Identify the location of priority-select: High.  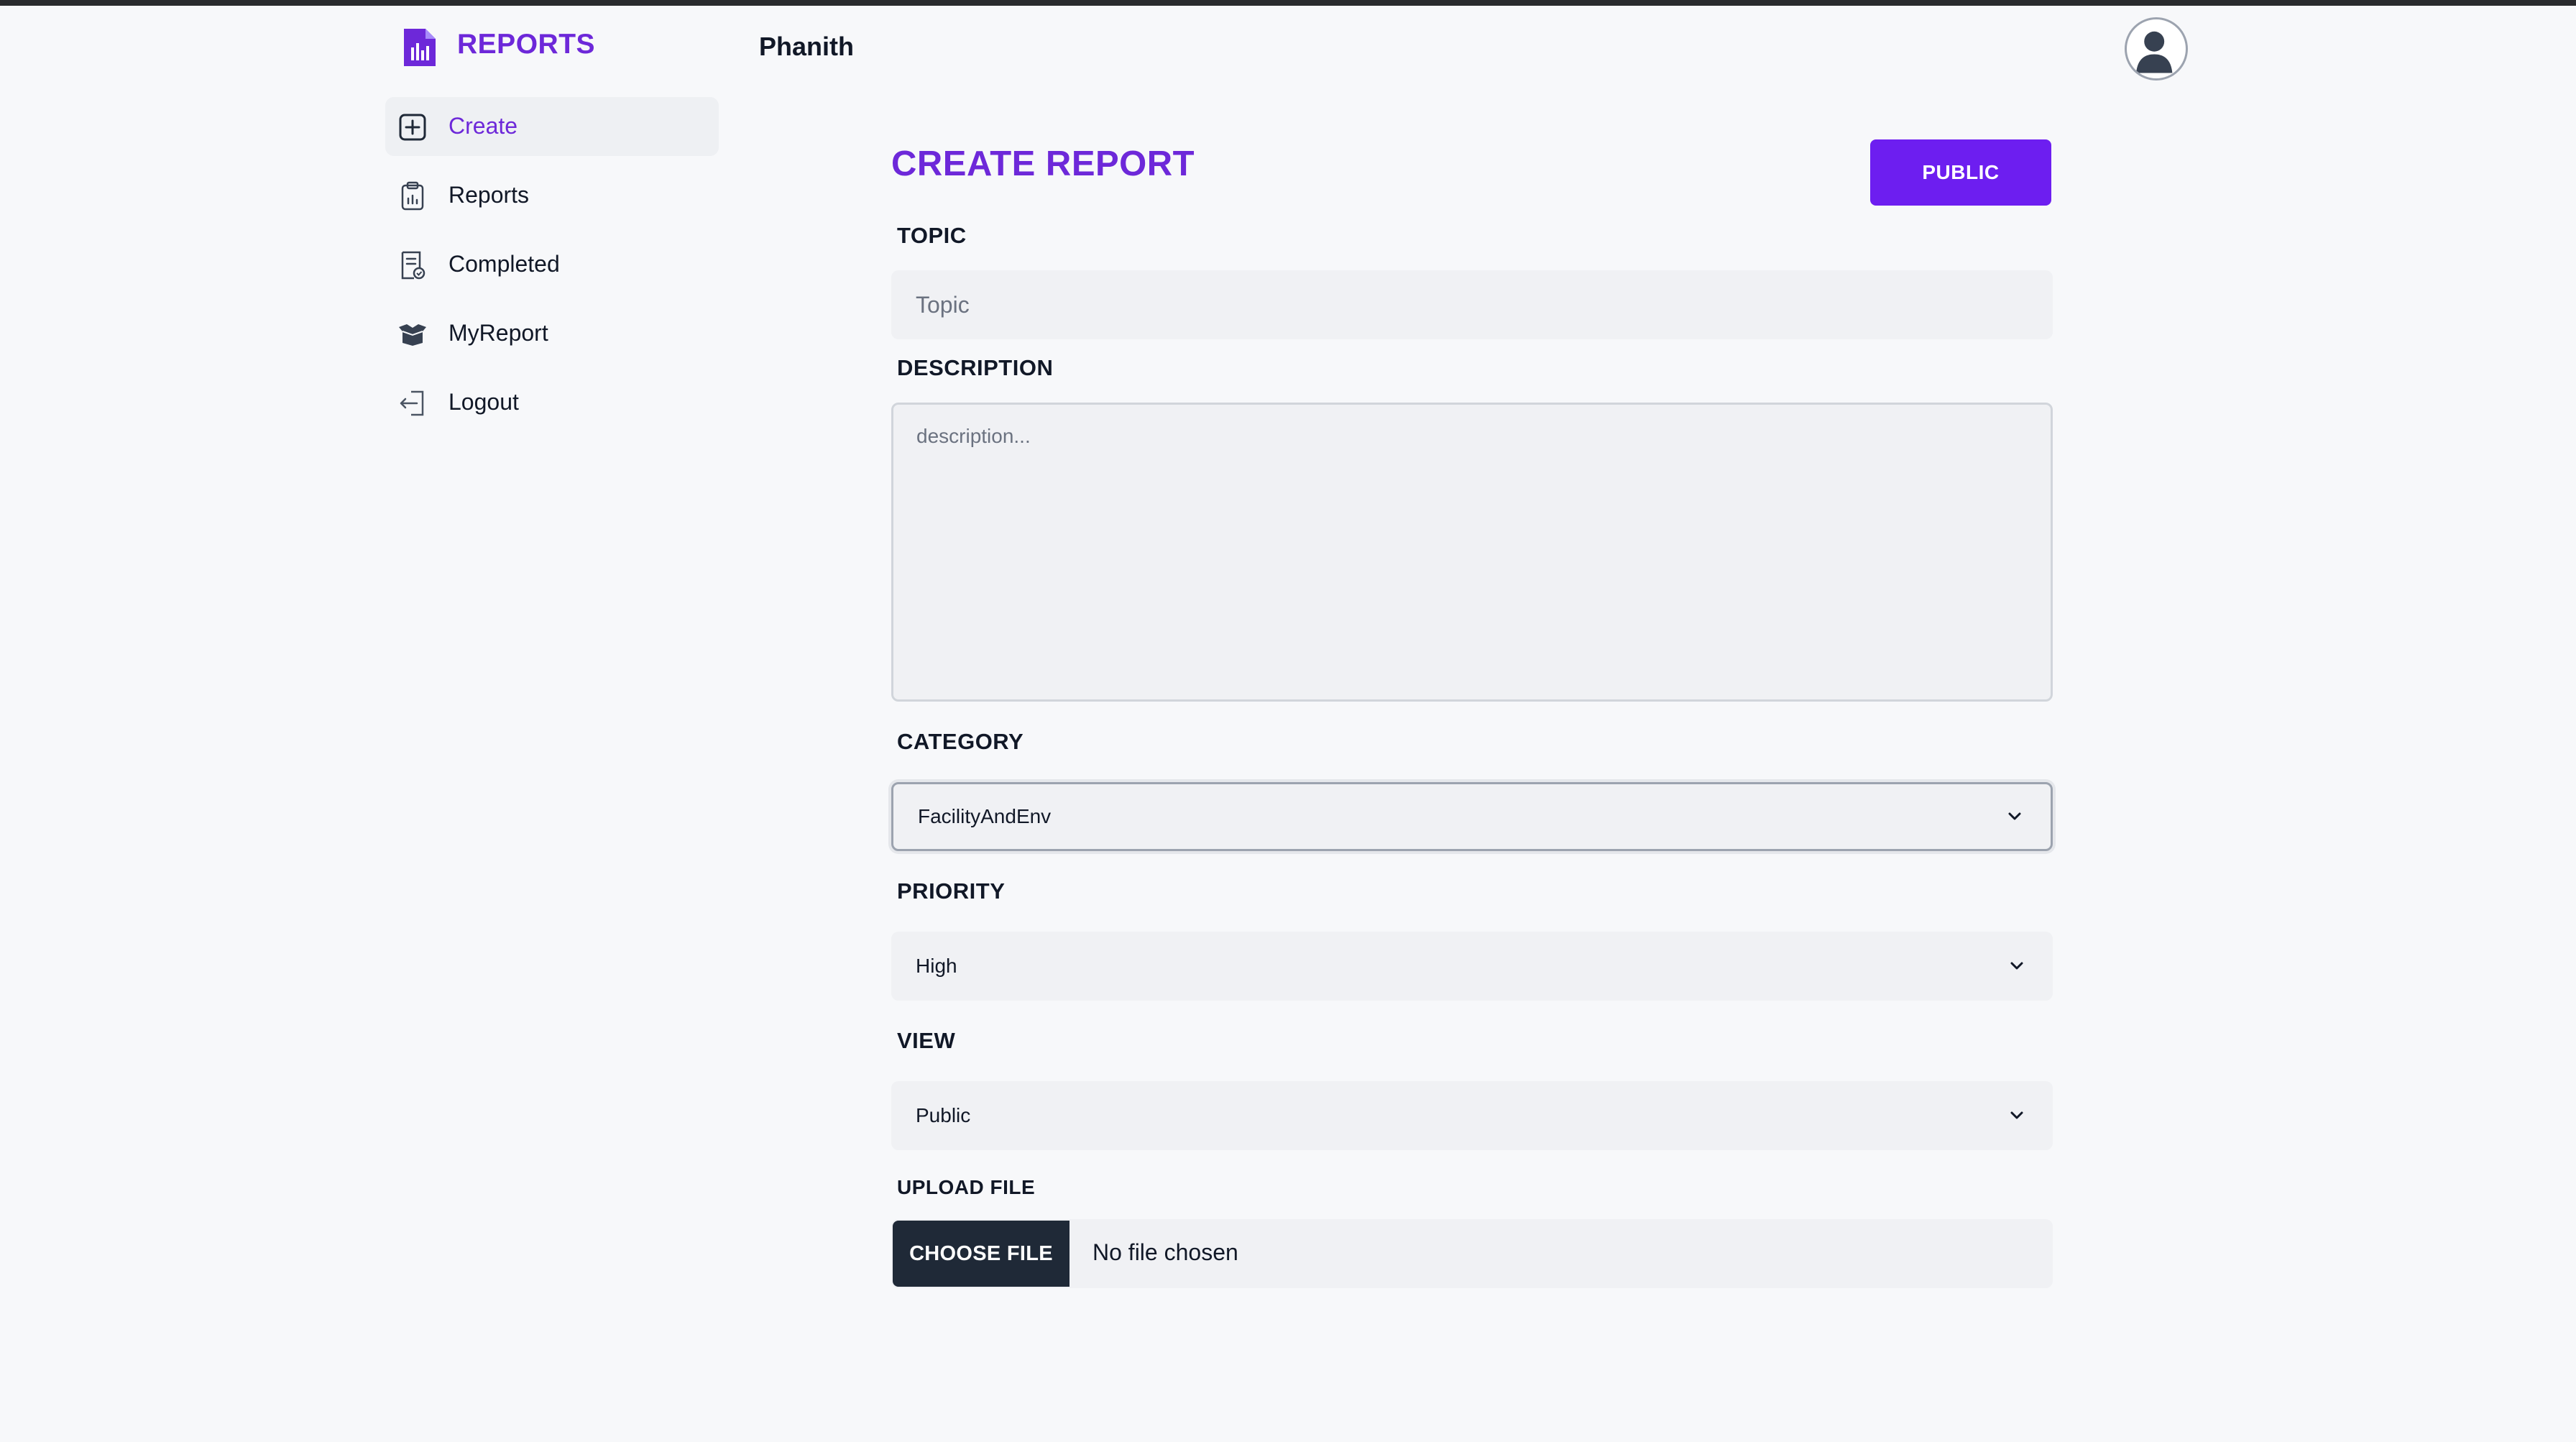
(1472, 967).